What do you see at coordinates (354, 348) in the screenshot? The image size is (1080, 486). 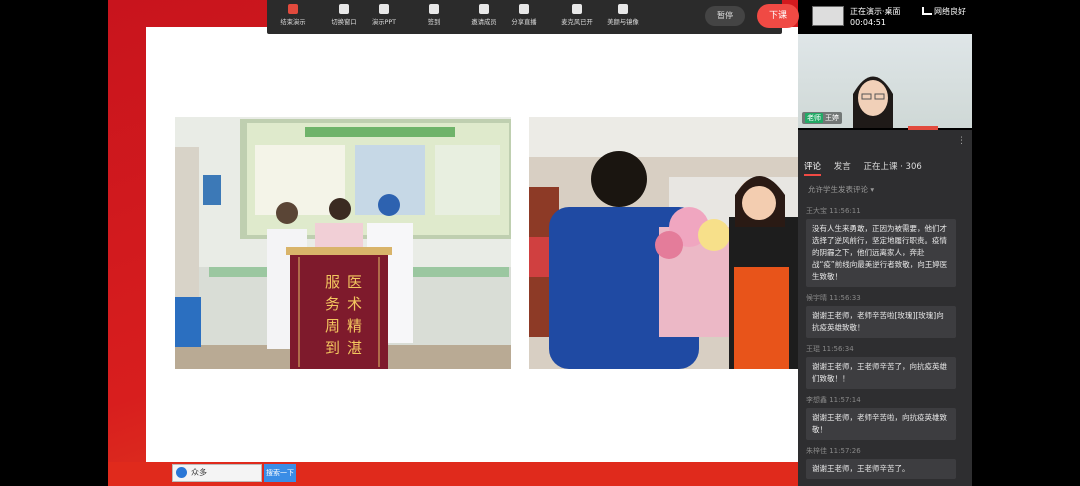 I see `banner-char: 湛` at bounding box center [354, 348].